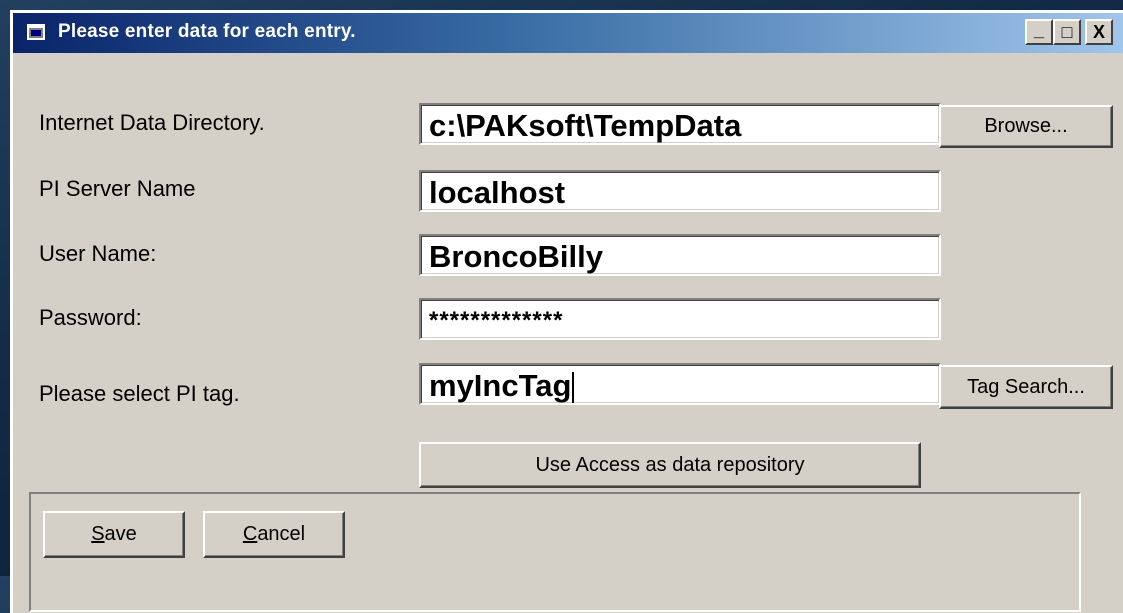  Describe the element at coordinates (207, 31) in the screenshot. I see `window-title: Please enter data for each entry.` at that location.